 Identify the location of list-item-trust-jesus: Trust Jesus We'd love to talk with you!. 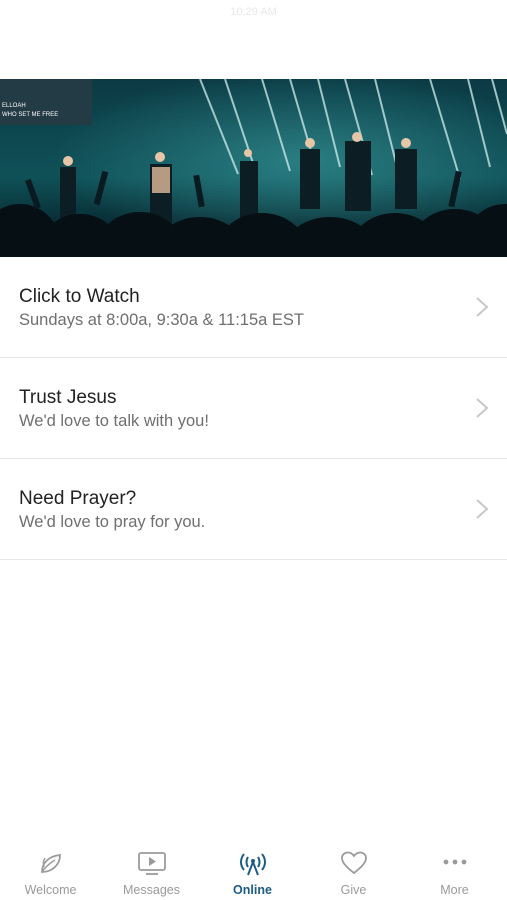
(253, 408).